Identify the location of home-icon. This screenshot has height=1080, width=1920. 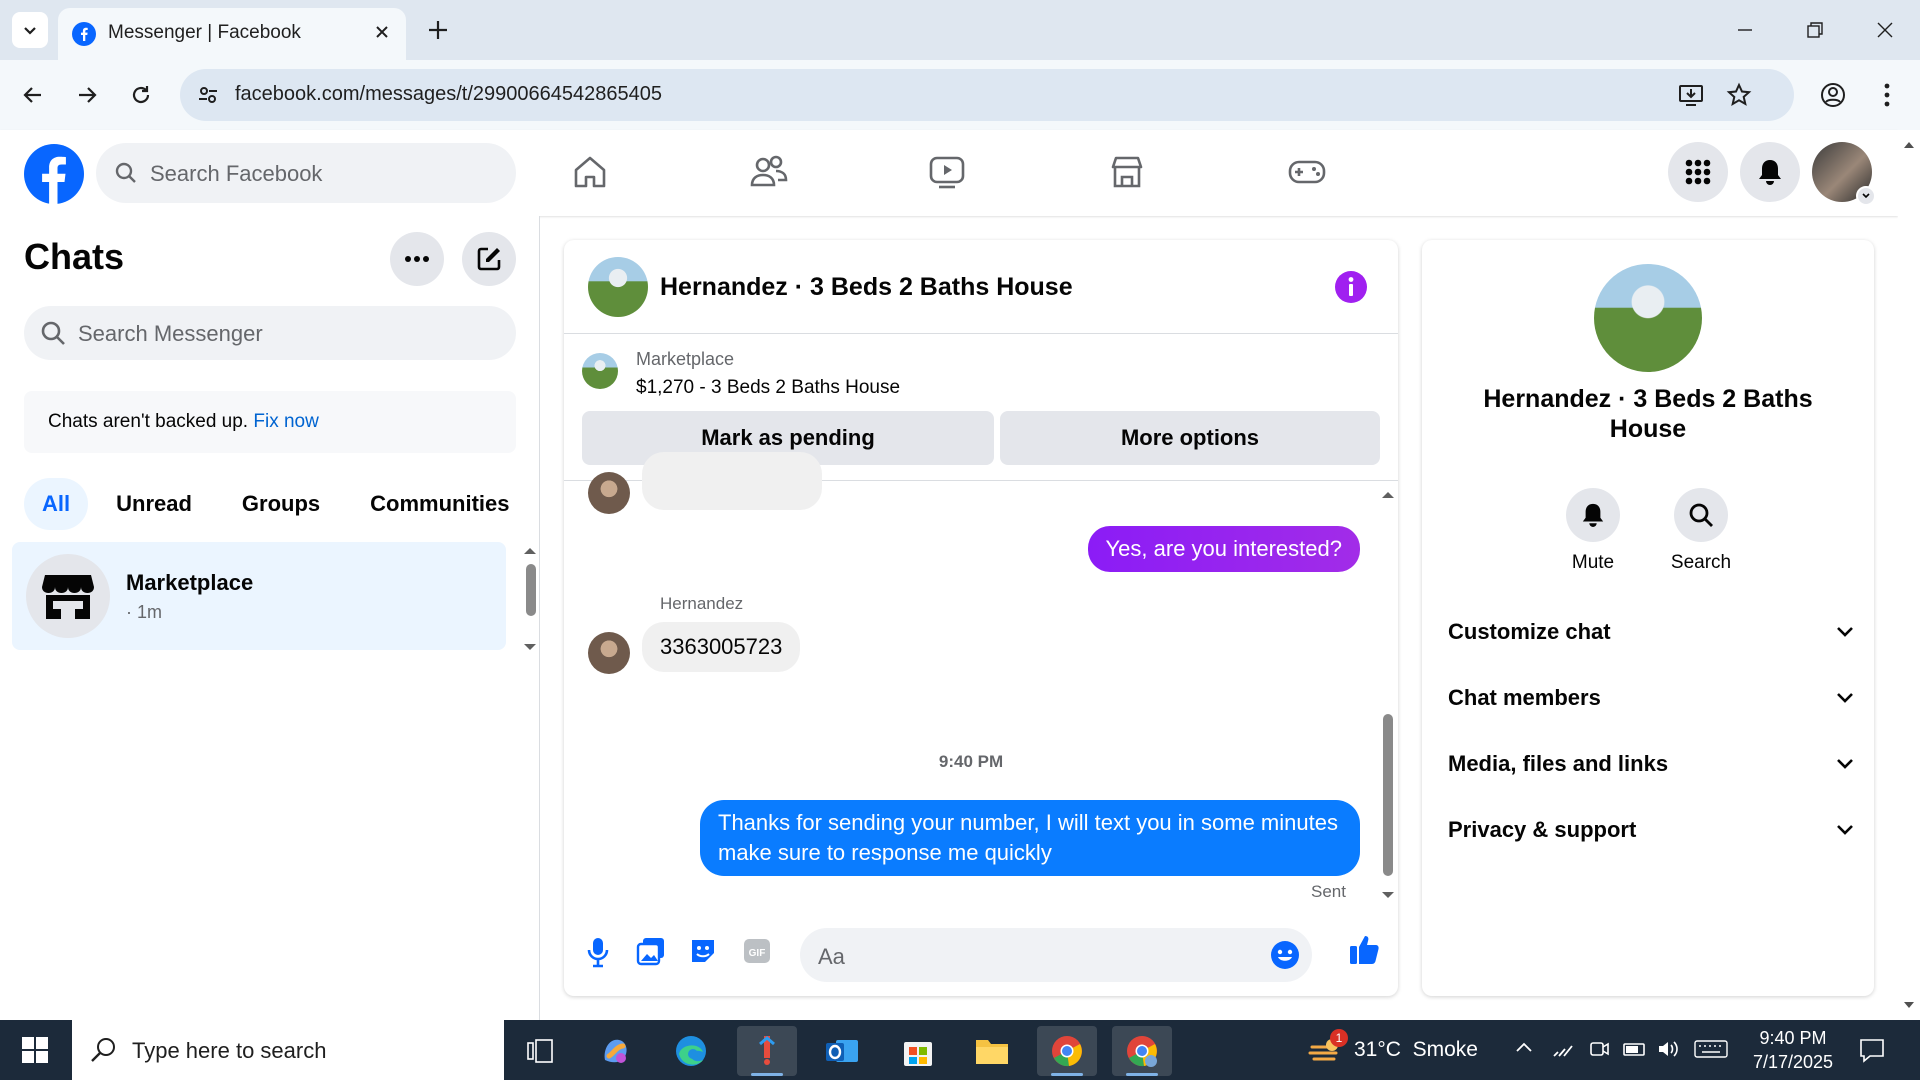
(590, 172).